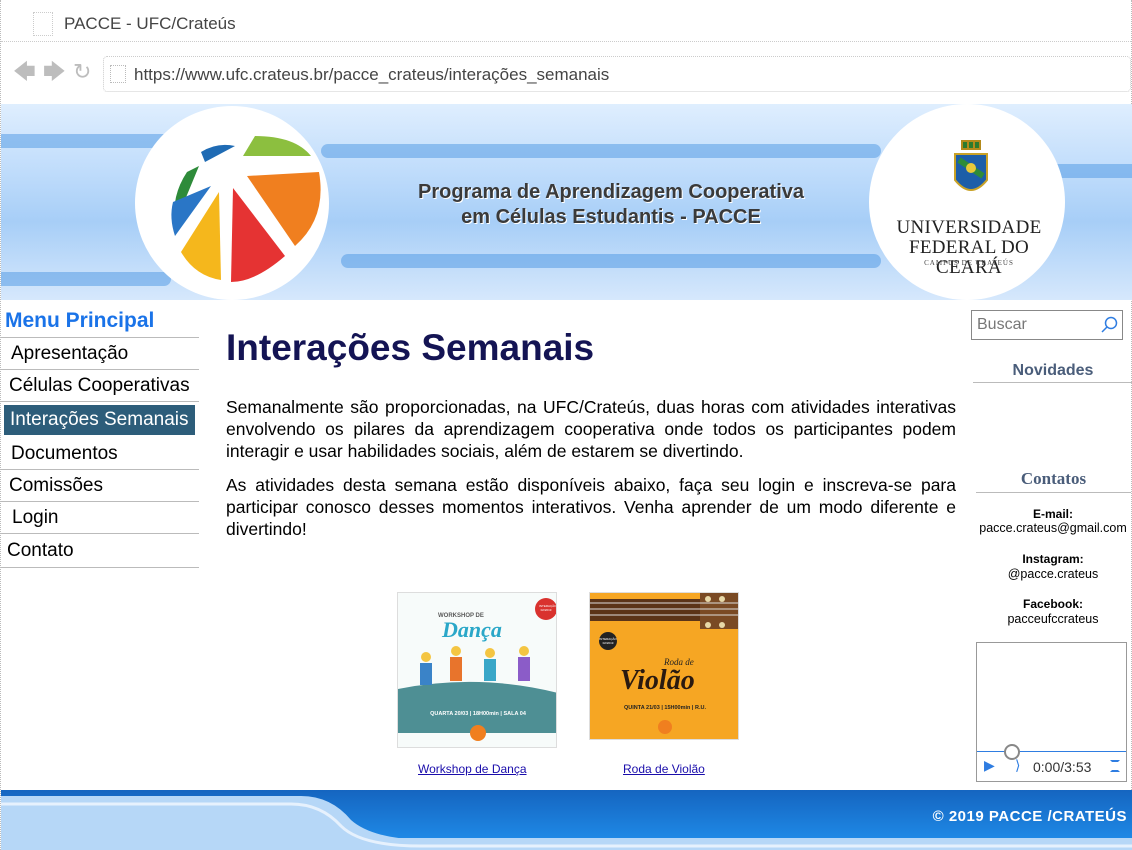 The image size is (1132, 850). What do you see at coordinates (472, 769) in the screenshot?
I see `workshop-danca-link: Workshop de Dança` at bounding box center [472, 769].